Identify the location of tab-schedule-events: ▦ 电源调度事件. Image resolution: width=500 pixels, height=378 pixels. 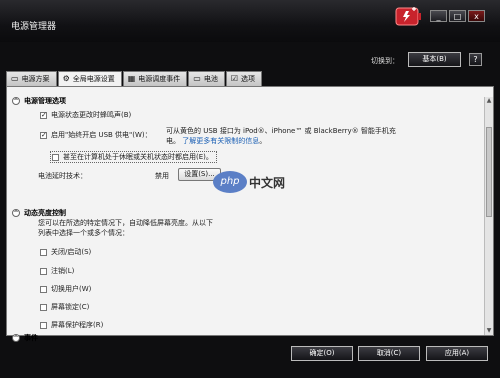
(155, 78).